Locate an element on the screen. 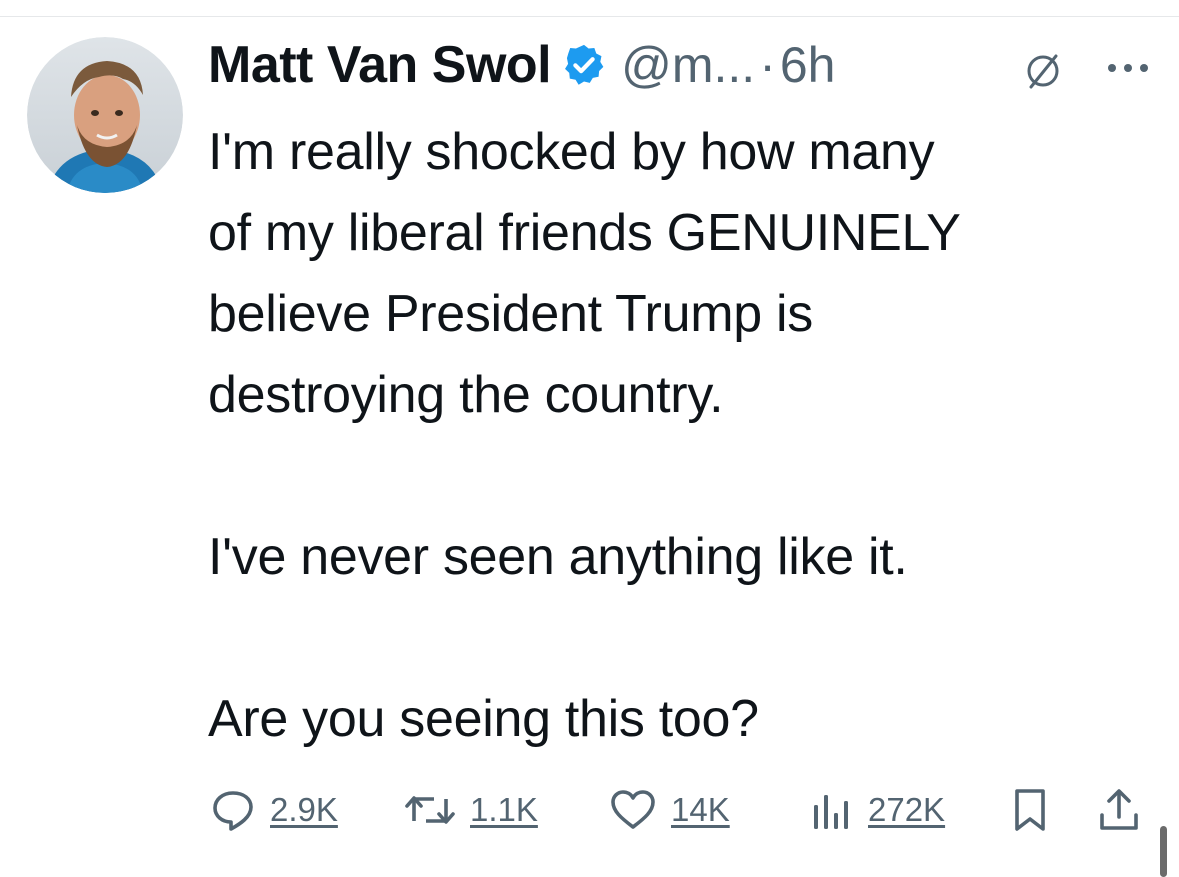  action-bar: 2.9K 1.1K 14K 272K is located at coordinates (589, 810).